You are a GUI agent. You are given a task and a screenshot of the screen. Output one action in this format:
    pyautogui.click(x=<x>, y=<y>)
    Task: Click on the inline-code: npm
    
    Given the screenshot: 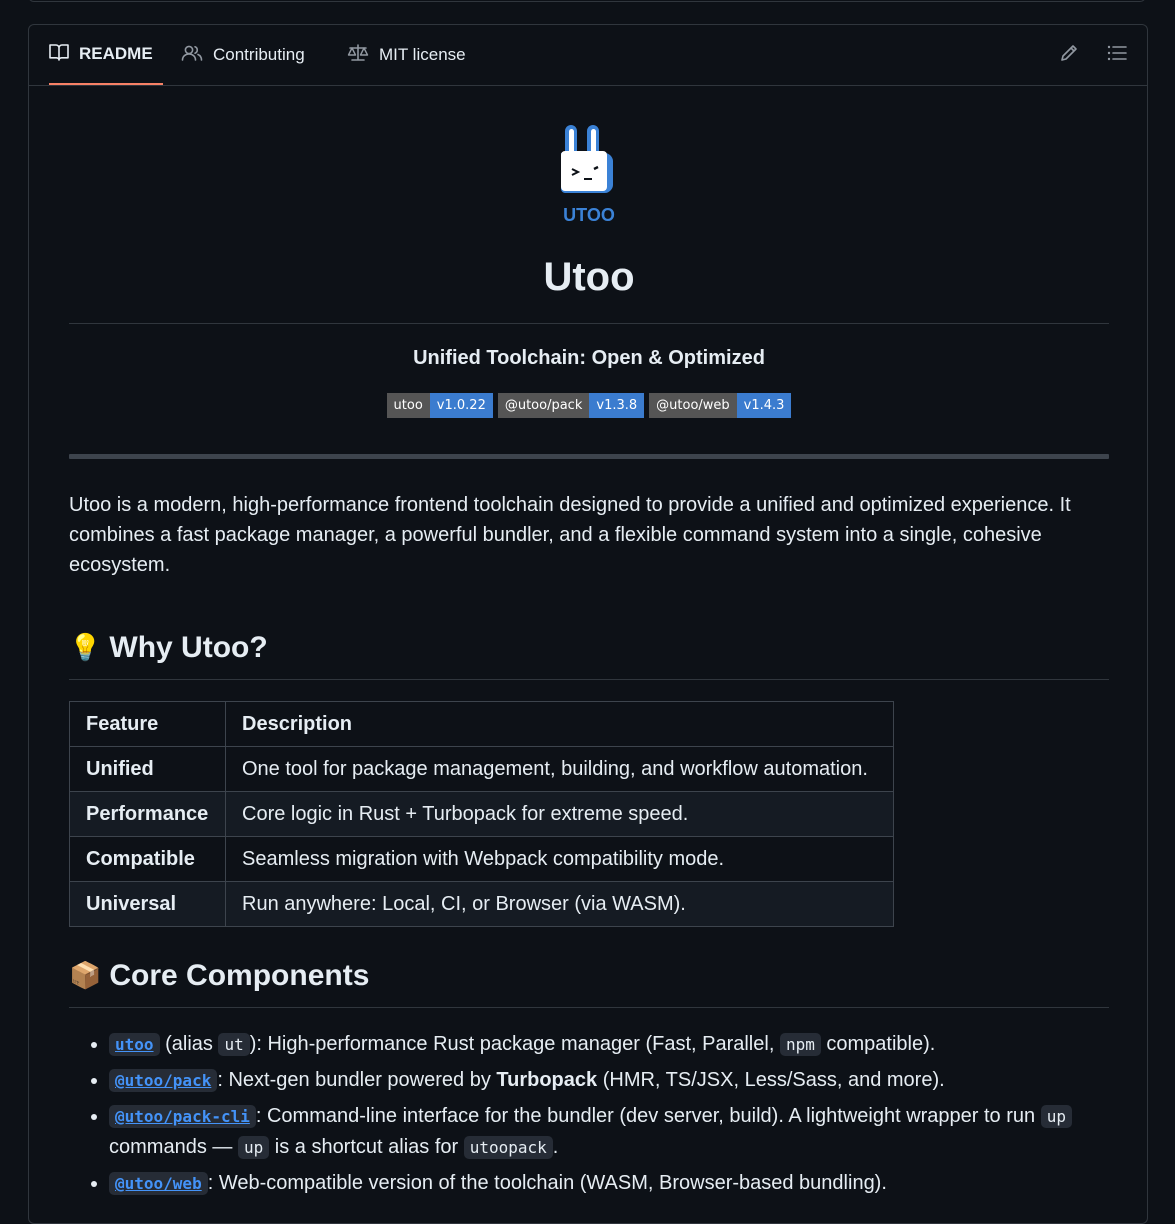 What is the action you would take?
    pyautogui.click(x=800, y=1044)
    